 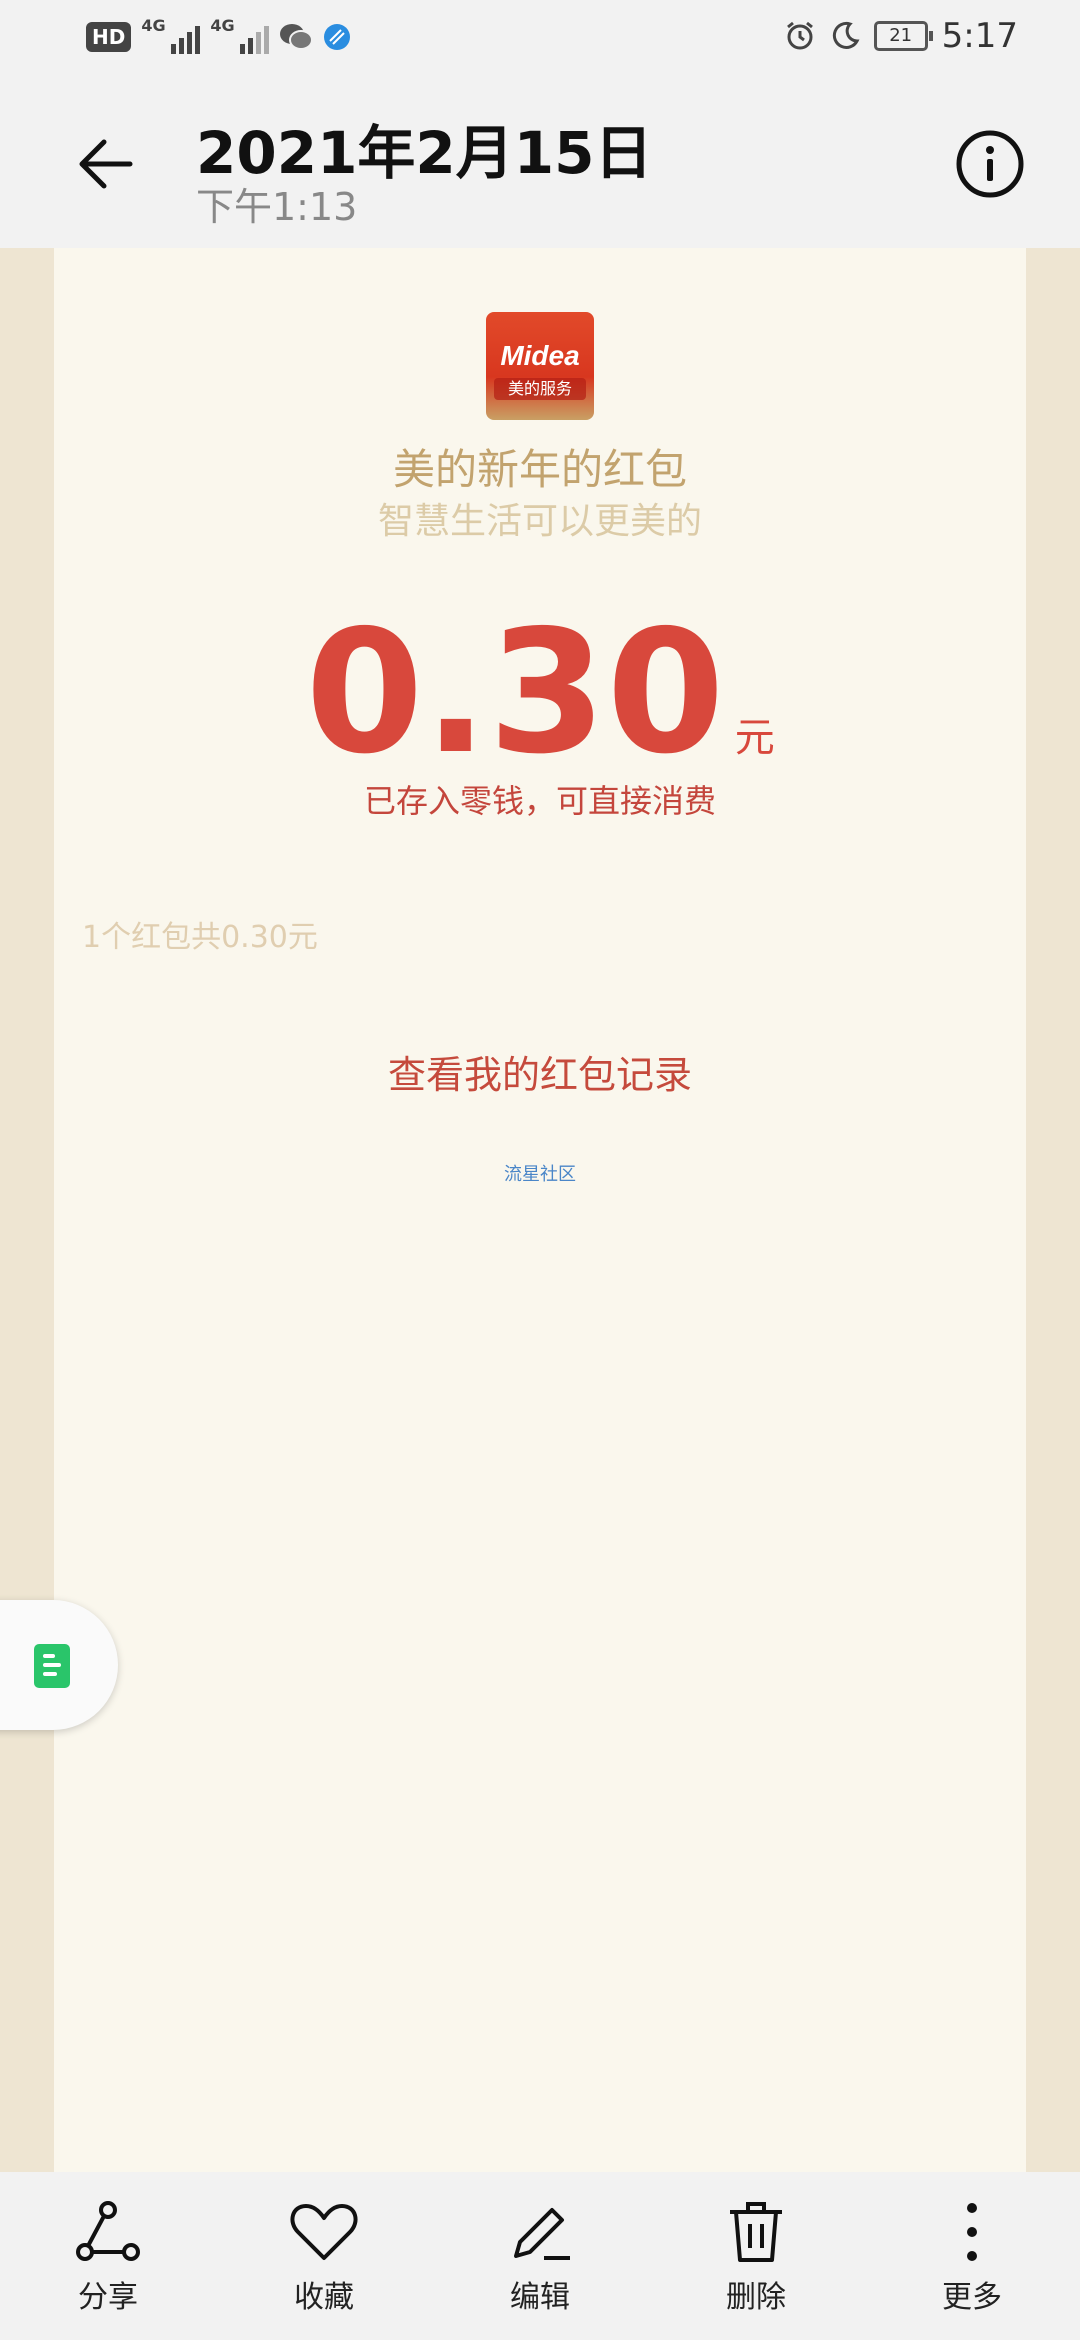 I want to click on status-bar: HD 4G 4G 21 5:17, so click(x=540, y=40).